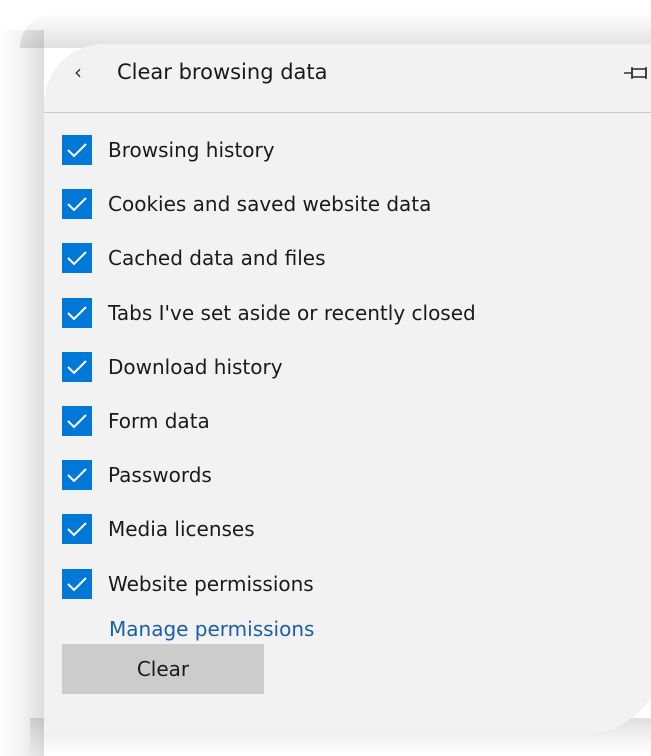 This screenshot has height=756, width=651. Describe the element at coordinates (222, 72) in the screenshot. I see `panel-title: Clear browsing data` at that location.